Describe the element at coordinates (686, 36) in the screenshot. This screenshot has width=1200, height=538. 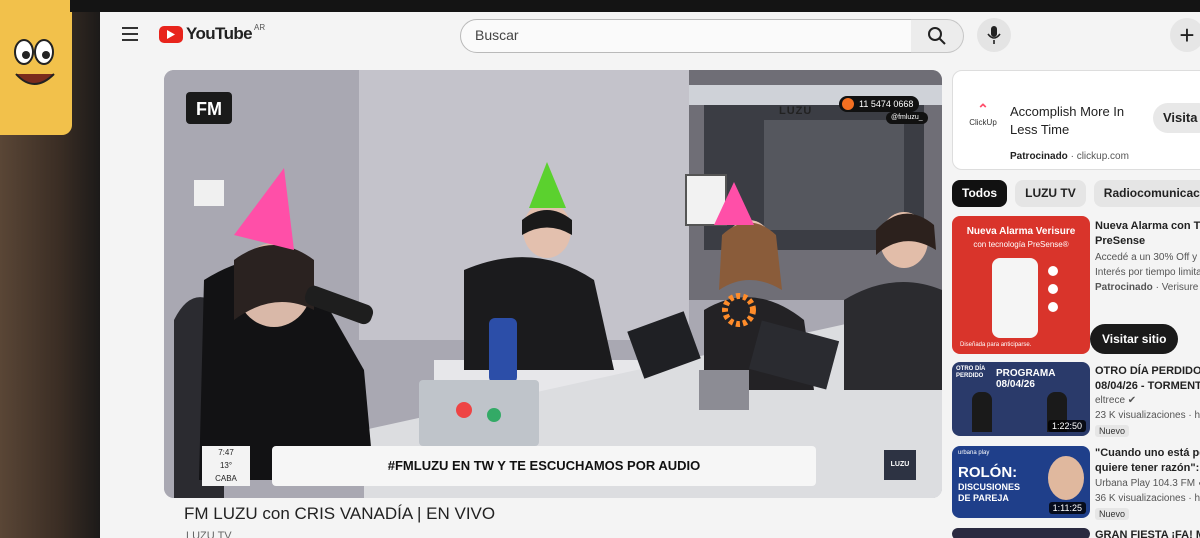
I see `search-input: Buscar` at that location.